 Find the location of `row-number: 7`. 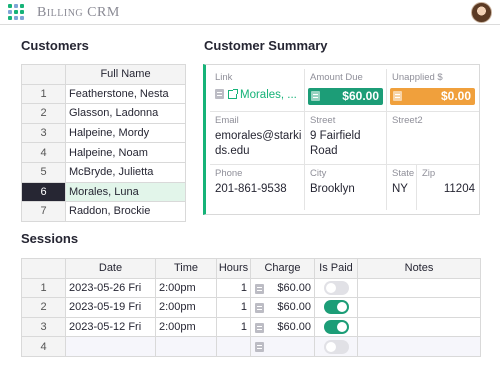

row-number: 7 is located at coordinates (43, 211).